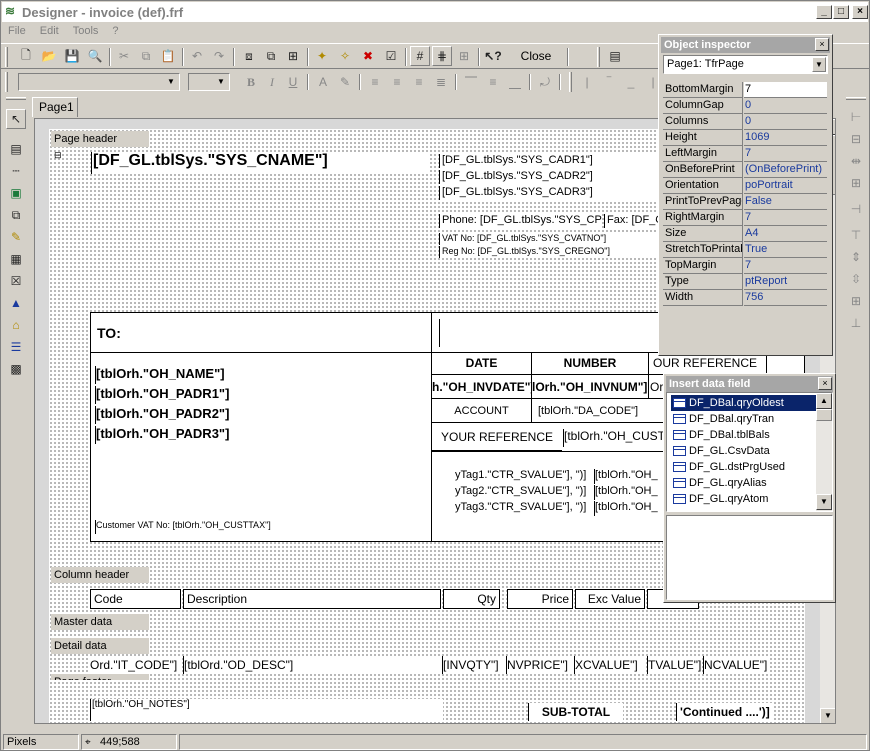 Image resolution: width=870 pixels, height=751 pixels. Describe the element at coordinates (856, 117) in the screenshot. I see `align-lefts-icon: ⊢` at that location.